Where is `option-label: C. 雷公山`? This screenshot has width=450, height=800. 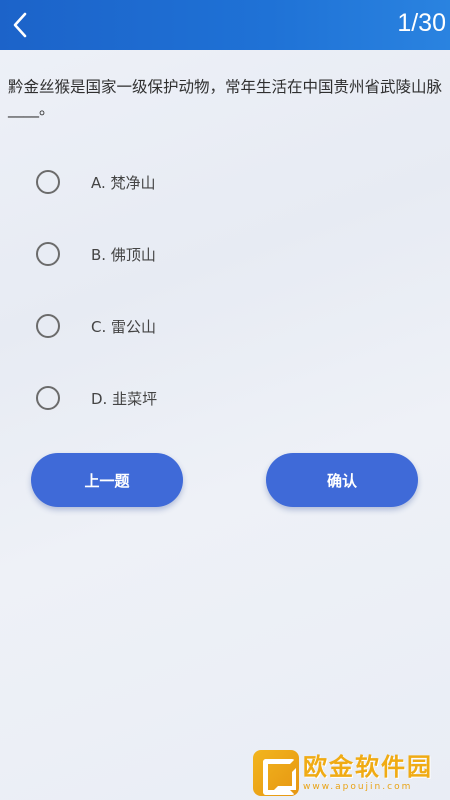
option-label: C. 雷公山 is located at coordinates (124, 326).